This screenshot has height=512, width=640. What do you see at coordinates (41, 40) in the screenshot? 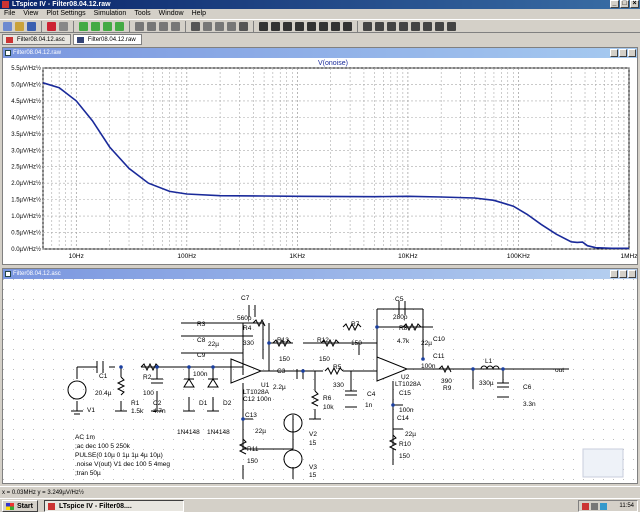
I see `tab-label: Filter08.04.12.asc` at bounding box center [41, 40].